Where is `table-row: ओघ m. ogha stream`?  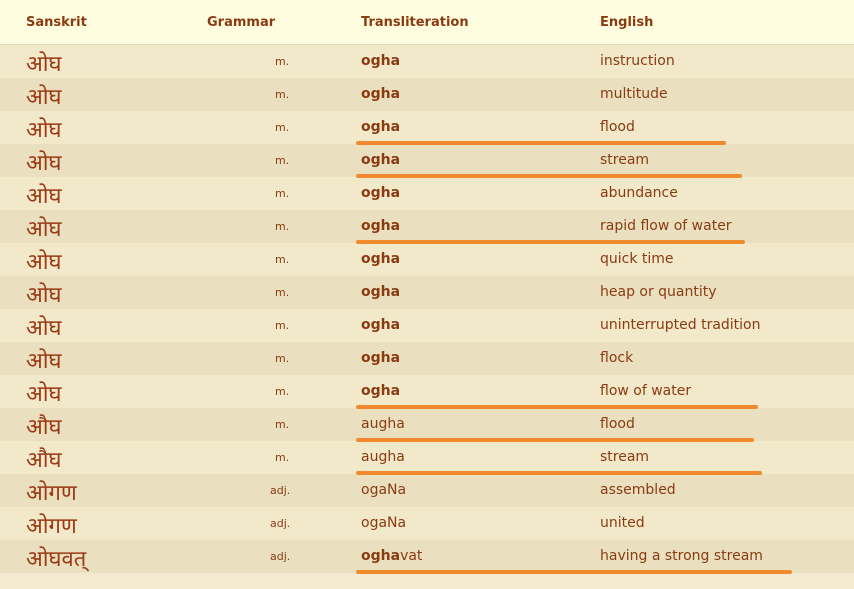
table-row: ओघ m. ogha stream is located at coordinates (427, 161).